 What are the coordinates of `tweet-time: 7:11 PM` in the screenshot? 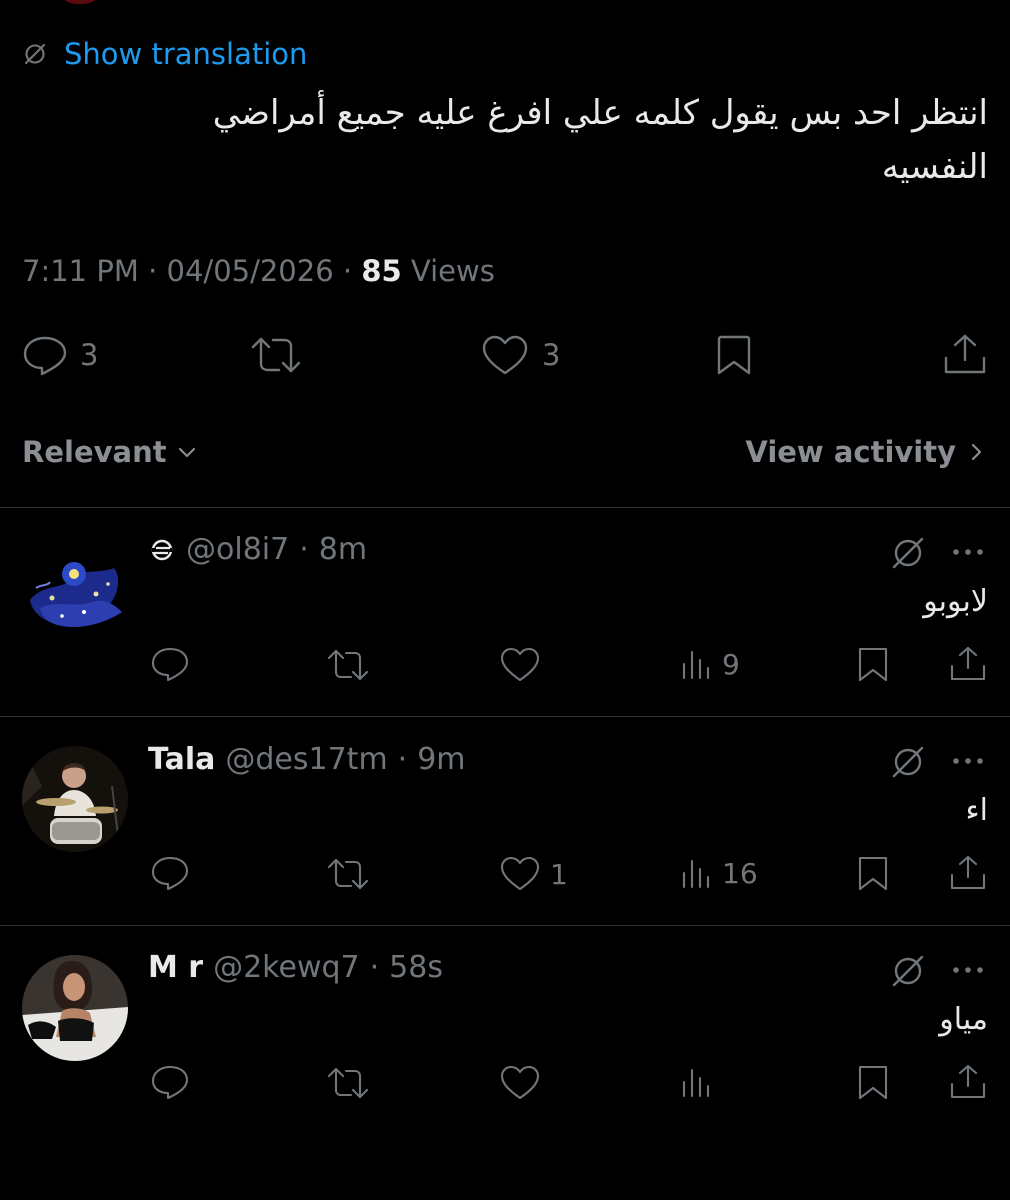 It's located at (80, 271).